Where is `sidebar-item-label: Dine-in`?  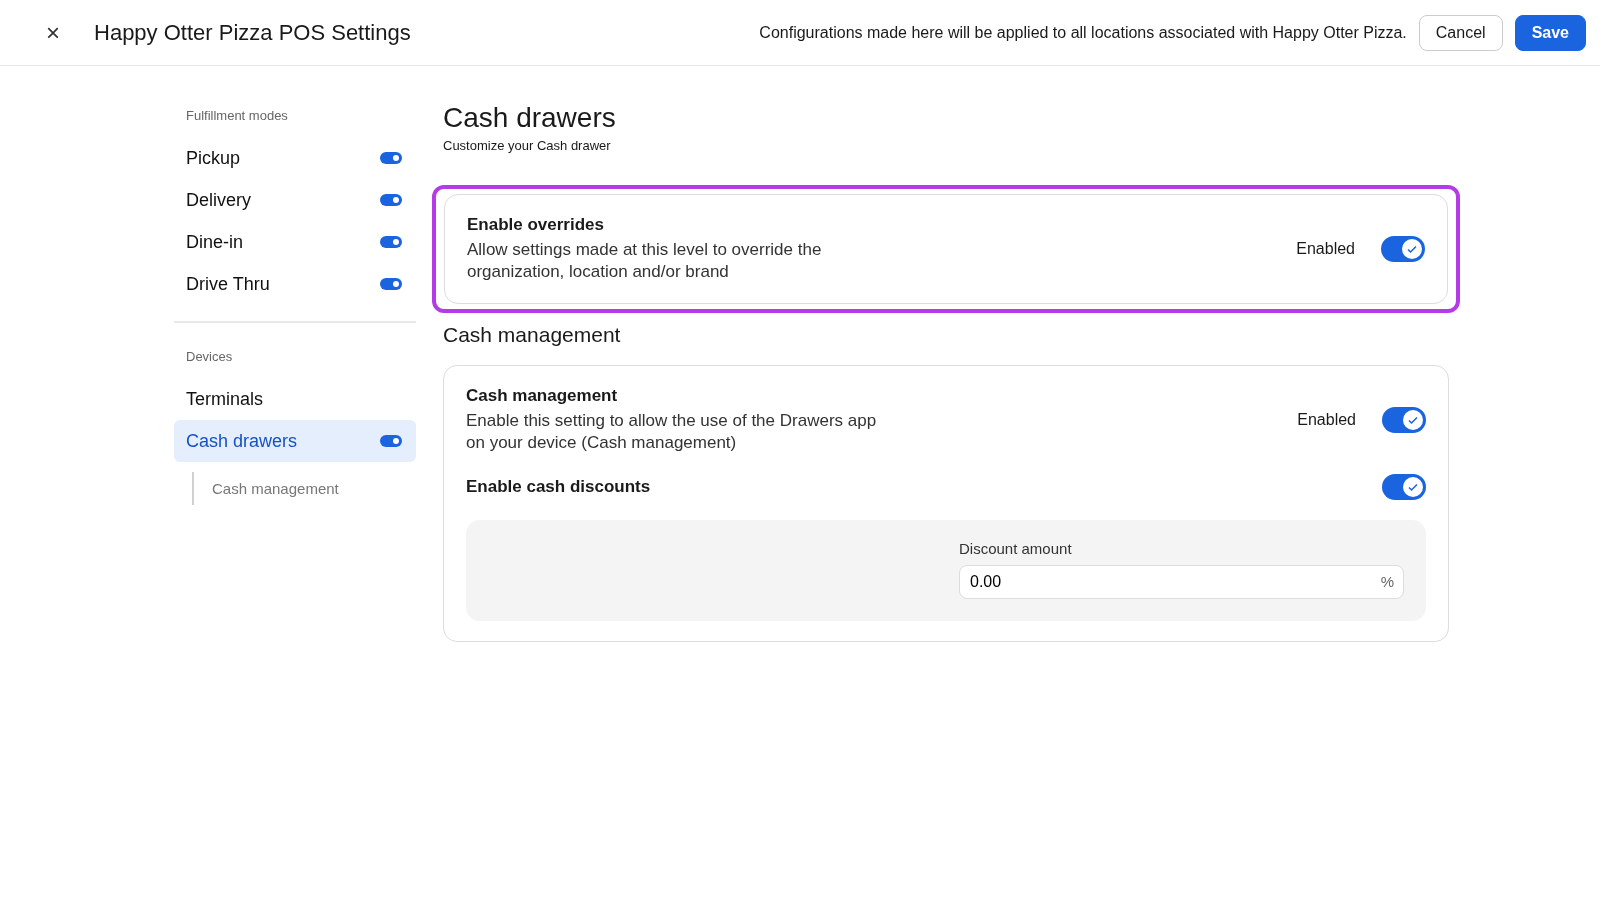 sidebar-item-label: Dine-in is located at coordinates (215, 242).